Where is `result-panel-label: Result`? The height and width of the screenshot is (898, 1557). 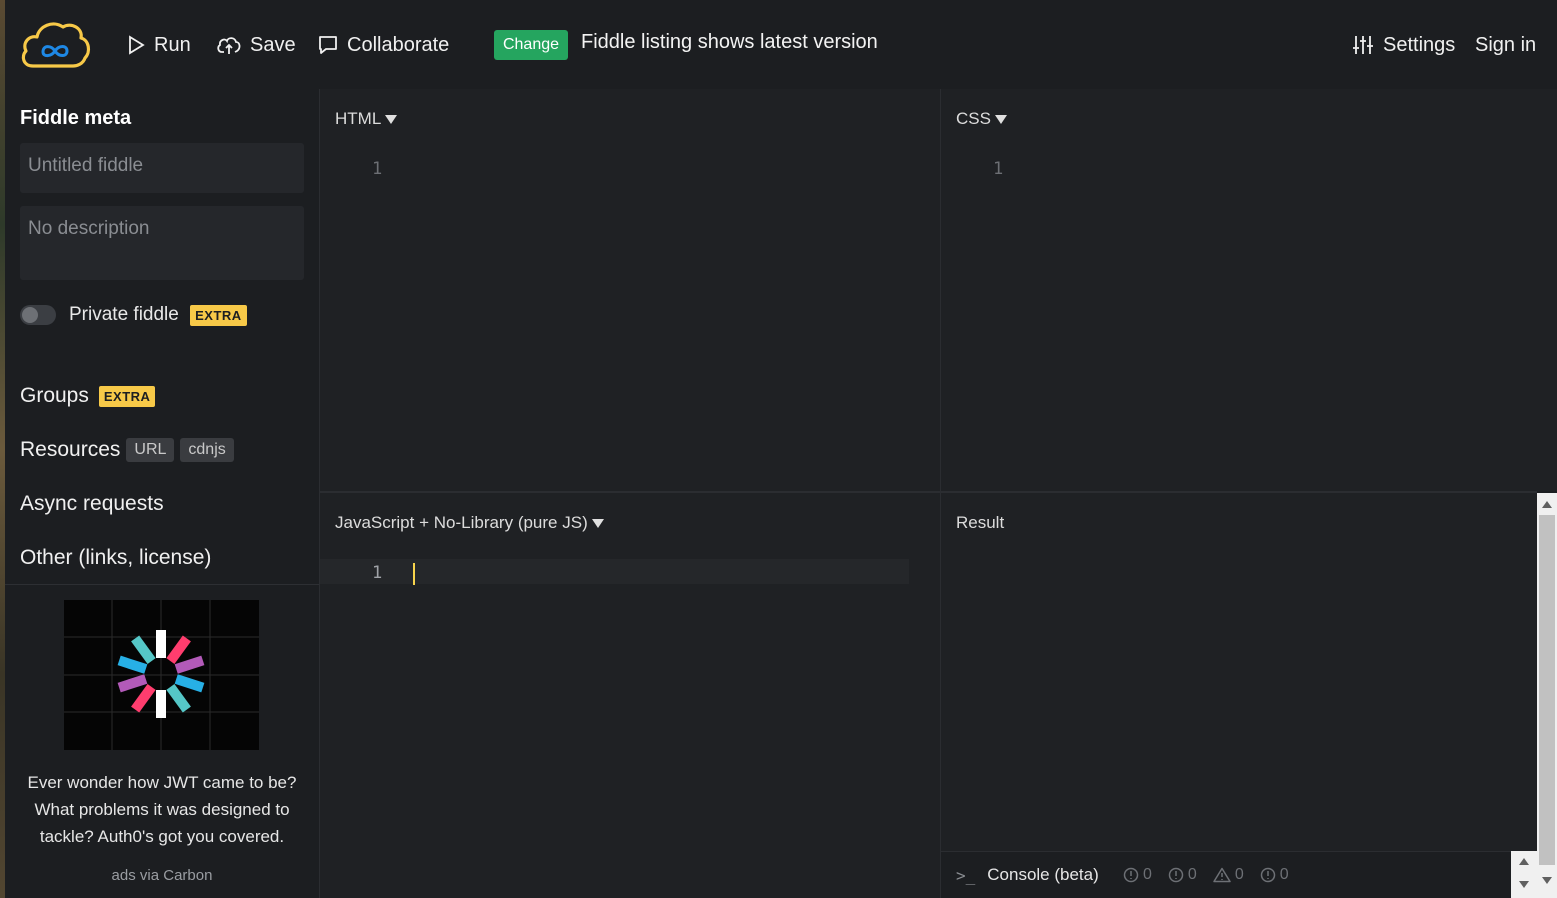 result-panel-label: Result is located at coordinates (980, 523).